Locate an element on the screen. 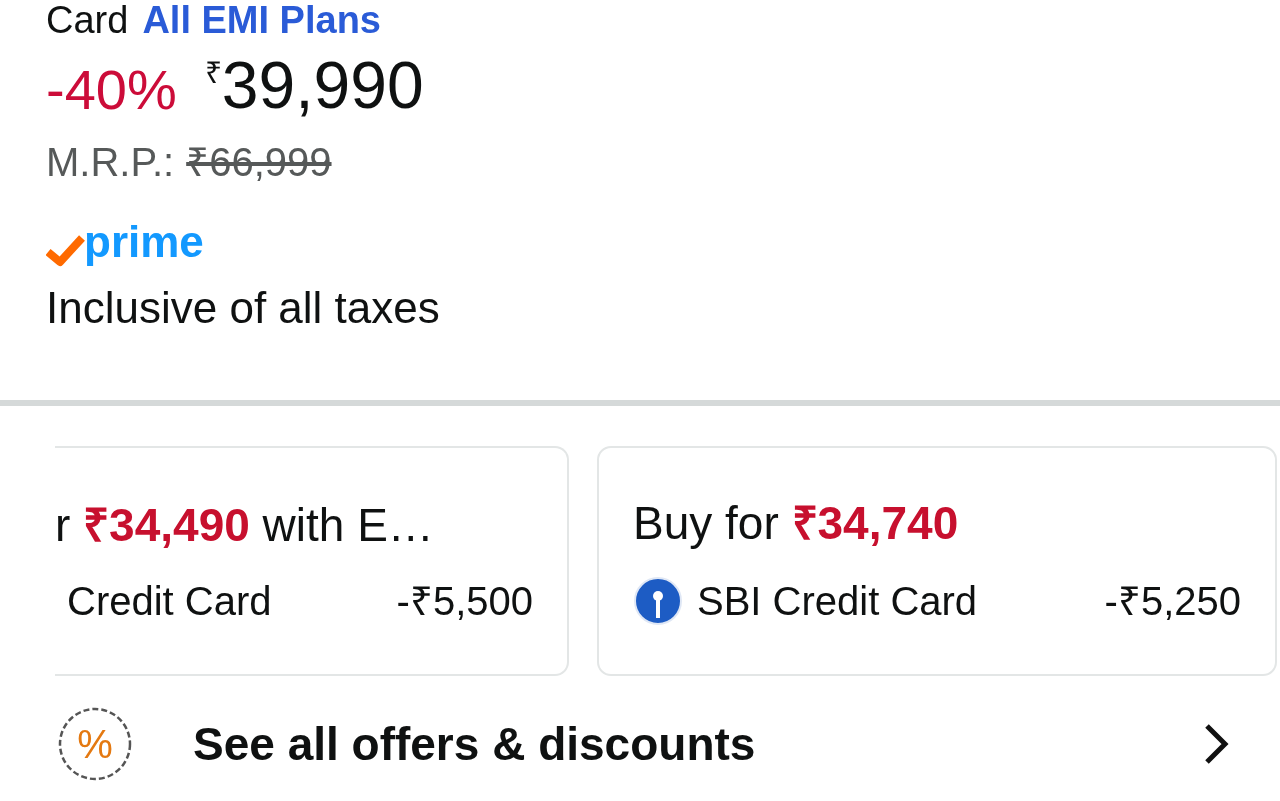 The image size is (1280, 801). offer-card: r ₹34,490 with E… Credit Card -₹5,500 is located at coordinates (312, 561).